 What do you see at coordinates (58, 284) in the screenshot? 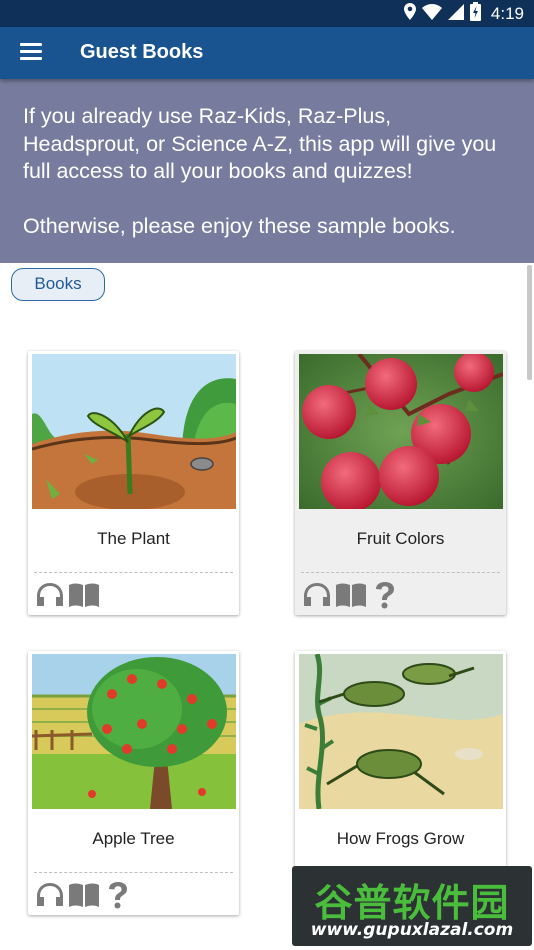
I see `books-filter-button: Books` at bounding box center [58, 284].